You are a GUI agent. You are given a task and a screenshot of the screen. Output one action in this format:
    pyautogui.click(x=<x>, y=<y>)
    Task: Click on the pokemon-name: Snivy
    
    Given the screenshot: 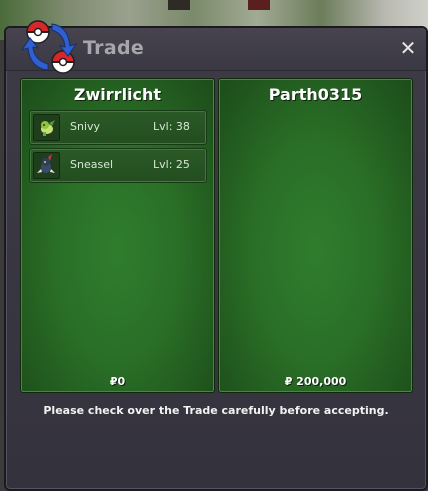 What is the action you would take?
    pyautogui.click(x=85, y=126)
    